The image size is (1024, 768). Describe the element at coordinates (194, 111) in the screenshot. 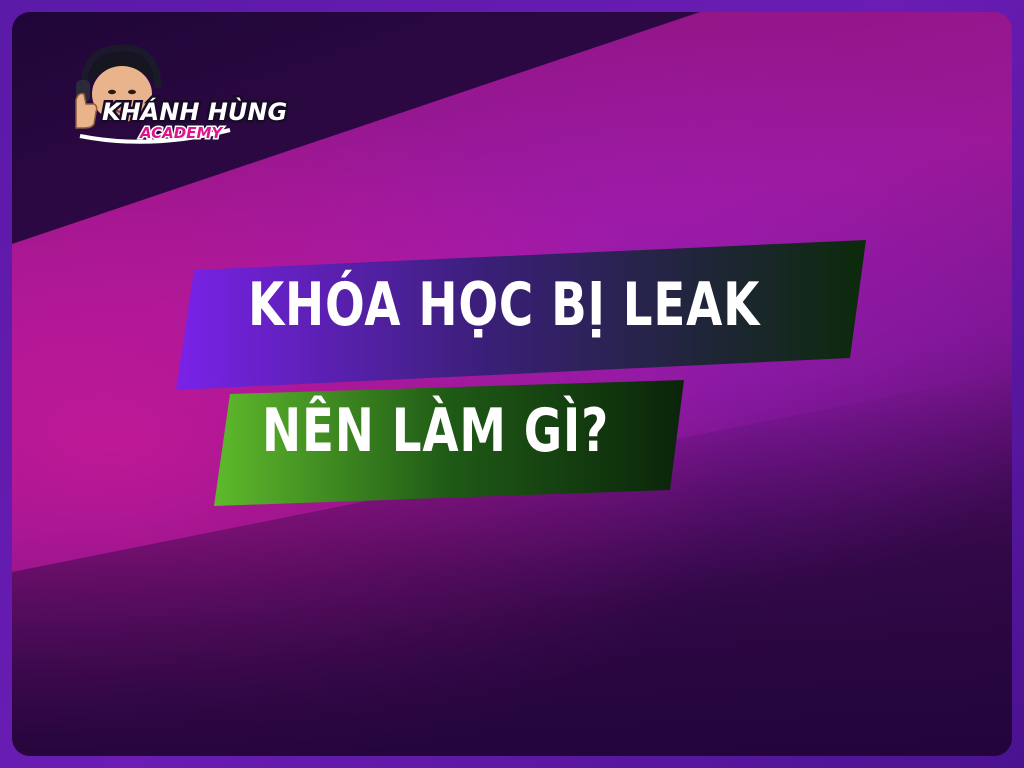

I see `logo-name-text: KHÁNH HÙNG` at that location.